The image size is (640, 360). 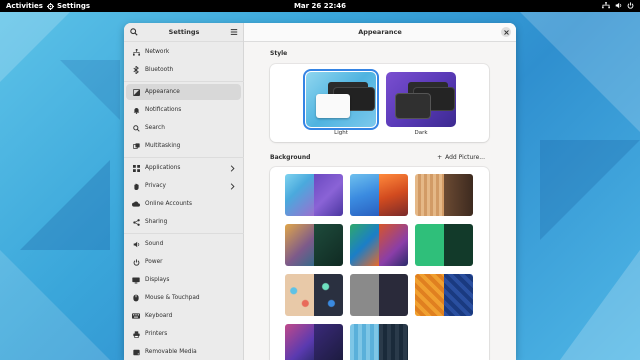 What do you see at coordinates (421, 99) in the screenshot?
I see `style-dark-option` at bounding box center [421, 99].